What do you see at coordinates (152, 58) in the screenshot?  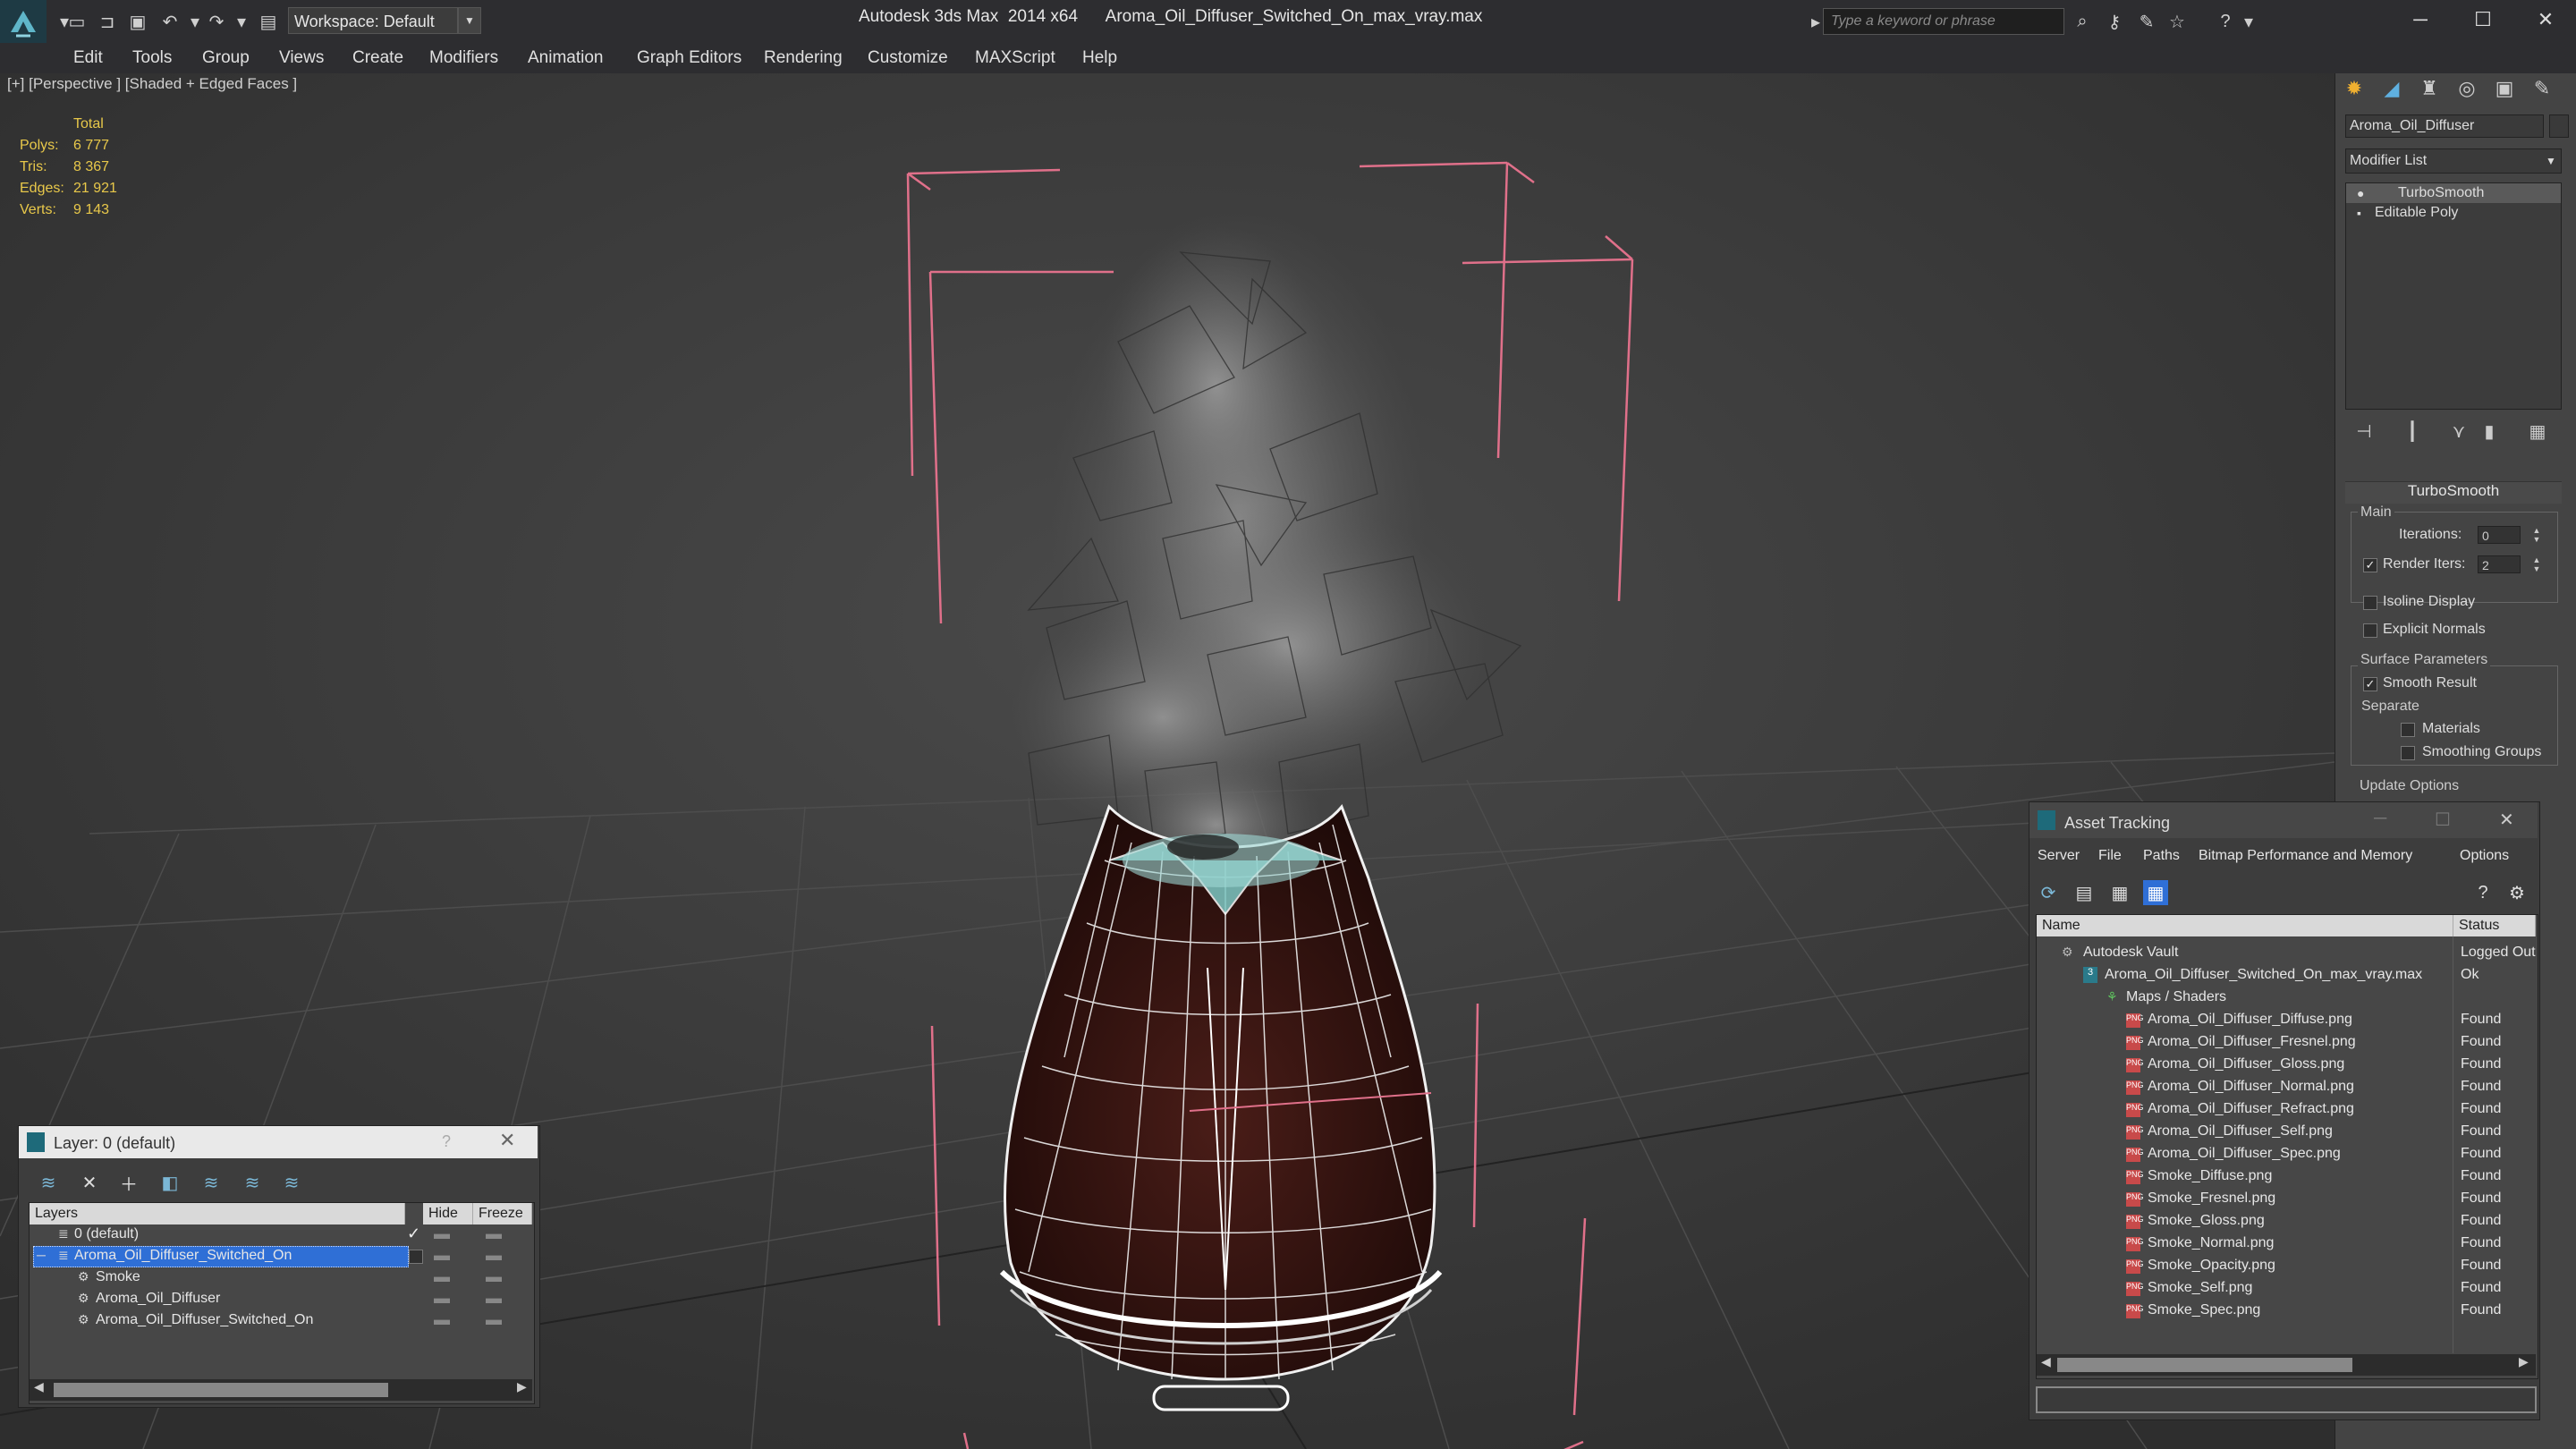 I see `menu-tools: Tools` at bounding box center [152, 58].